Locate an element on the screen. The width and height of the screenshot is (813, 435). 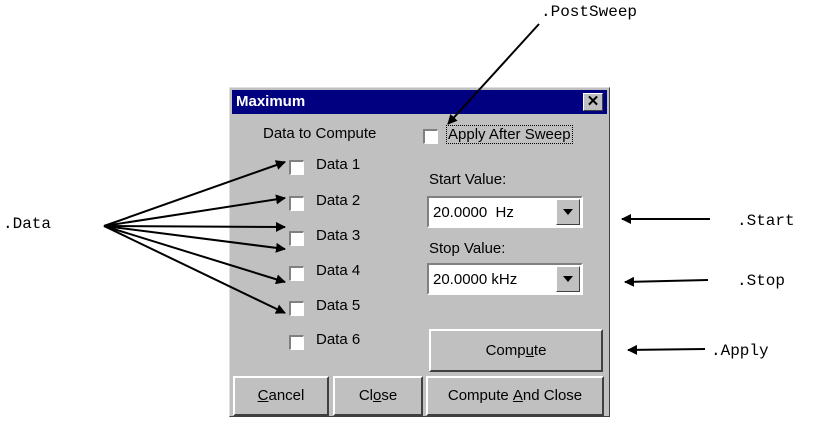
apply-arrow is located at coordinates (666, 349).